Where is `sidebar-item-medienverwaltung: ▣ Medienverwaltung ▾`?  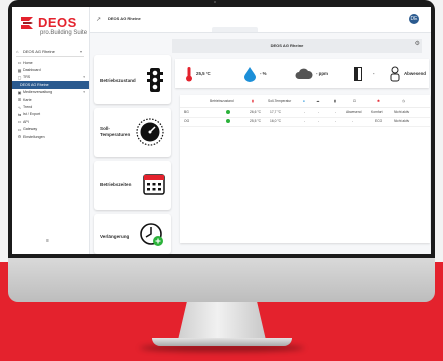
sidebar-item-medienverwaltung: ▣ Medienverwaltung ▾ is located at coordinates (50, 92).